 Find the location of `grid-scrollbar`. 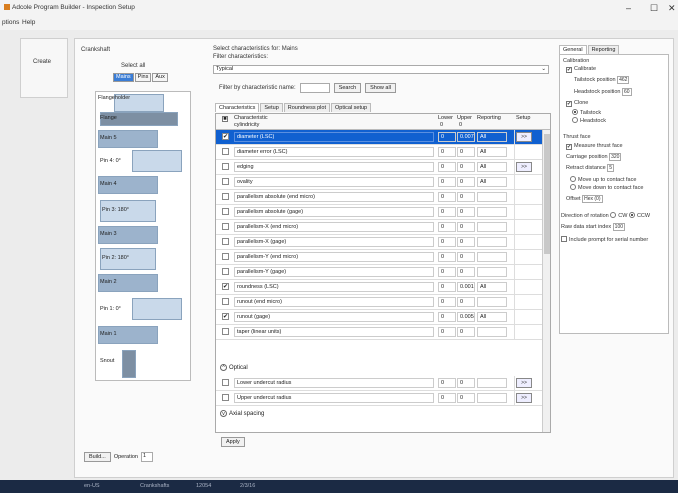

grid-scrollbar is located at coordinates (546, 281).